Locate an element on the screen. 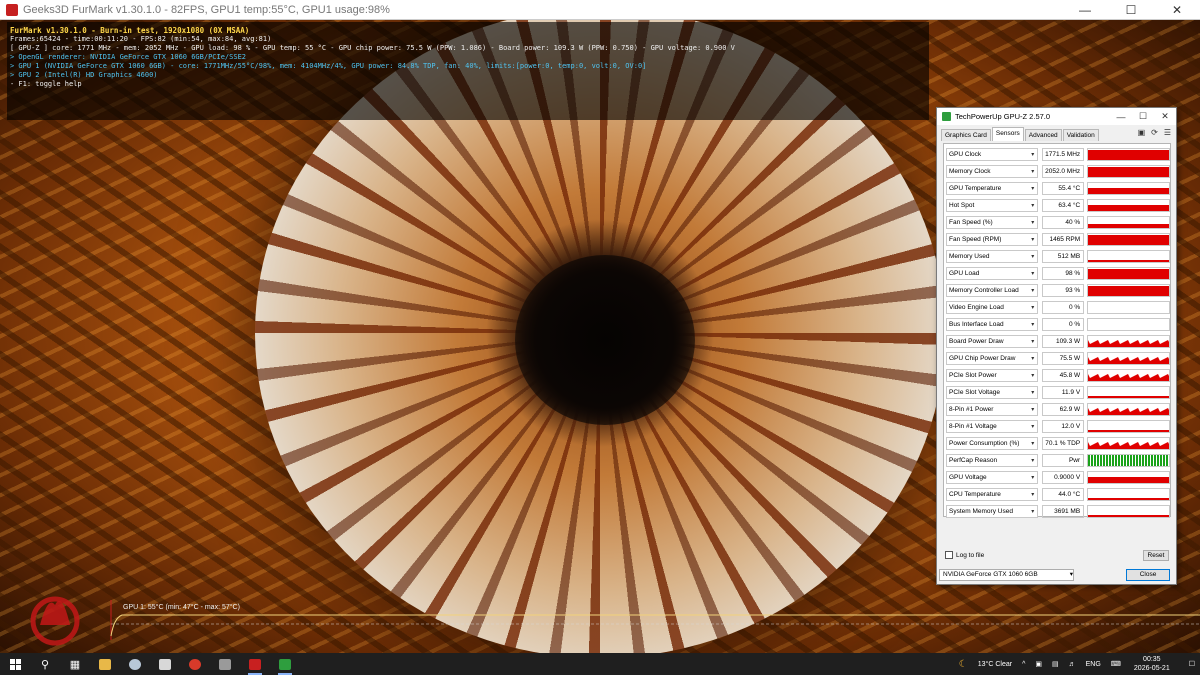 This screenshot has height=675, width=1200. camera-icon: ▣ is located at coordinates (1142, 132).